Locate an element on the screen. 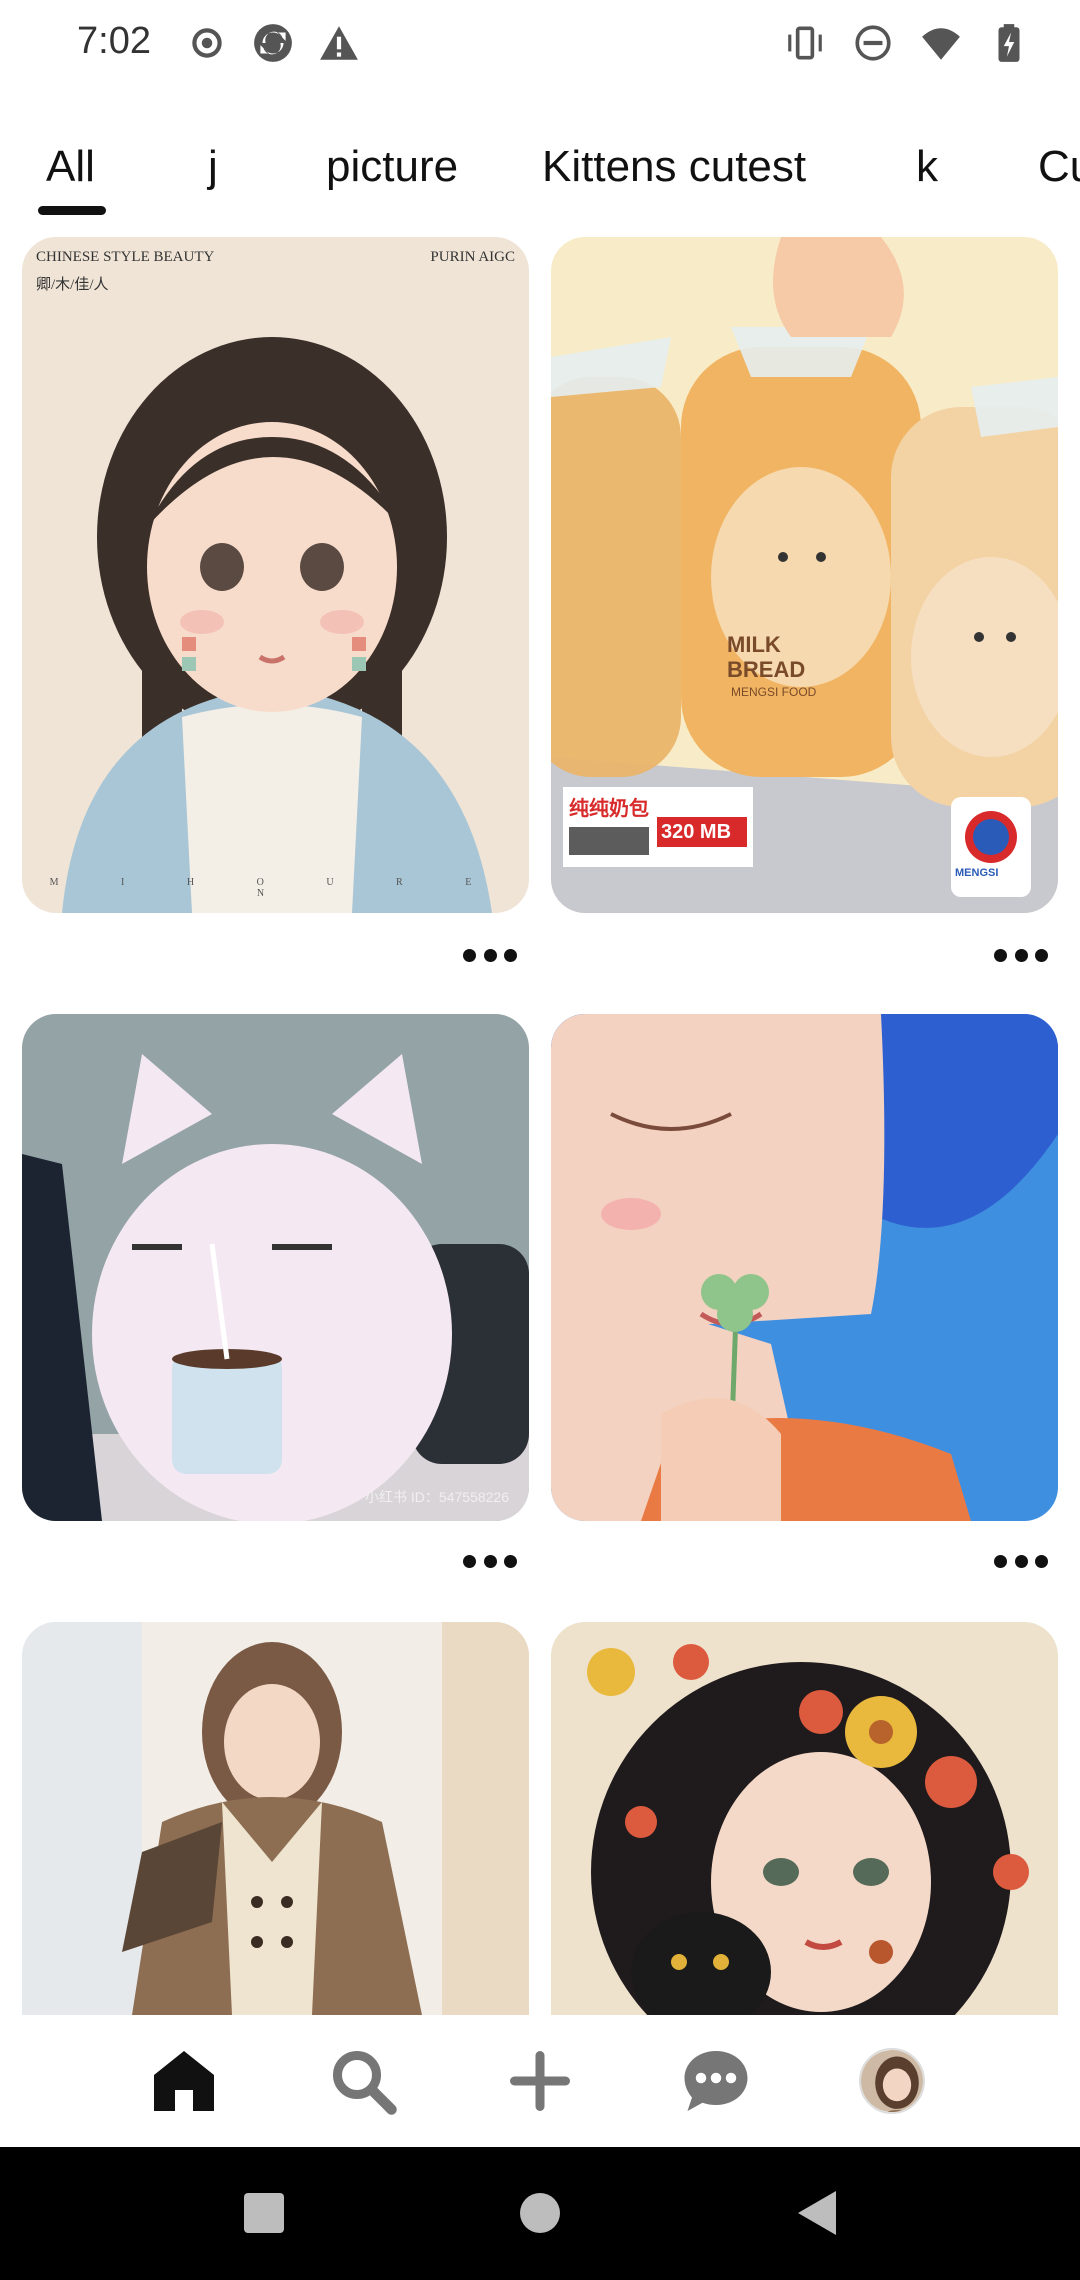  status-bar: 7:02 is located at coordinates (540, 44).